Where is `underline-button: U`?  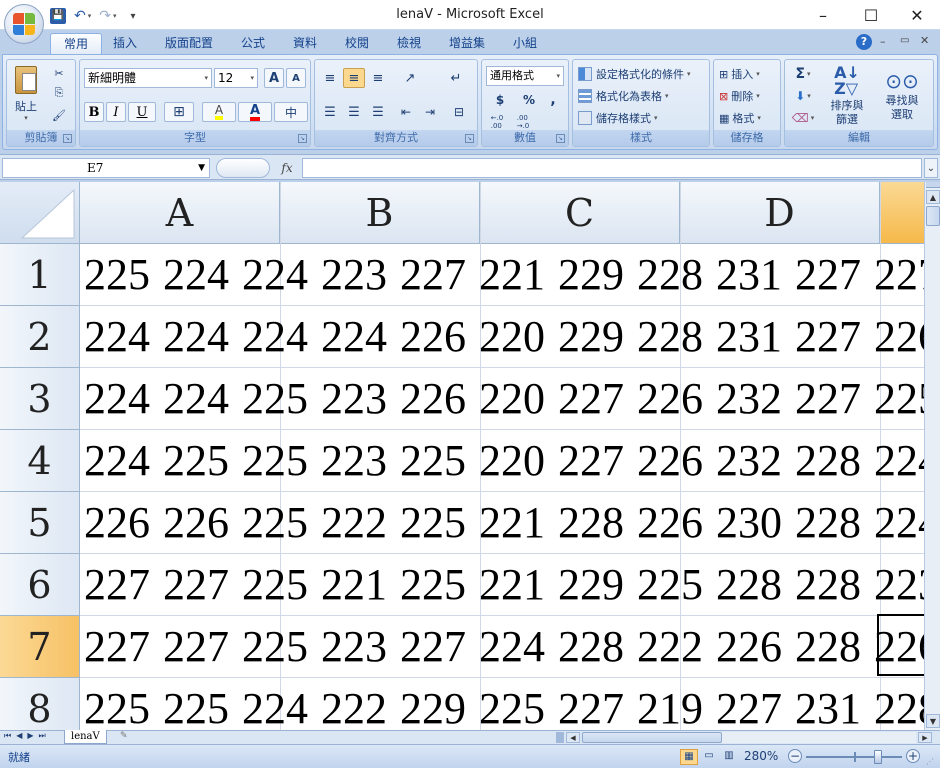 underline-button: U is located at coordinates (142, 112).